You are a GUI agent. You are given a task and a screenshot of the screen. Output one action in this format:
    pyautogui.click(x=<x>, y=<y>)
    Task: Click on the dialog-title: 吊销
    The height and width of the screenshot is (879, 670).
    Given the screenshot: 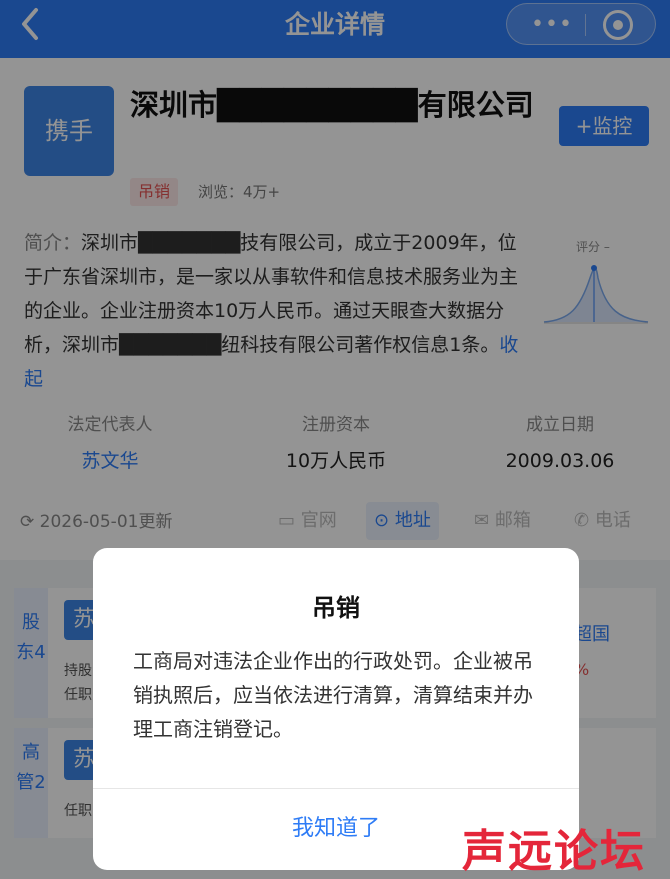 What is the action you would take?
    pyautogui.click(x=336, y=608)
    